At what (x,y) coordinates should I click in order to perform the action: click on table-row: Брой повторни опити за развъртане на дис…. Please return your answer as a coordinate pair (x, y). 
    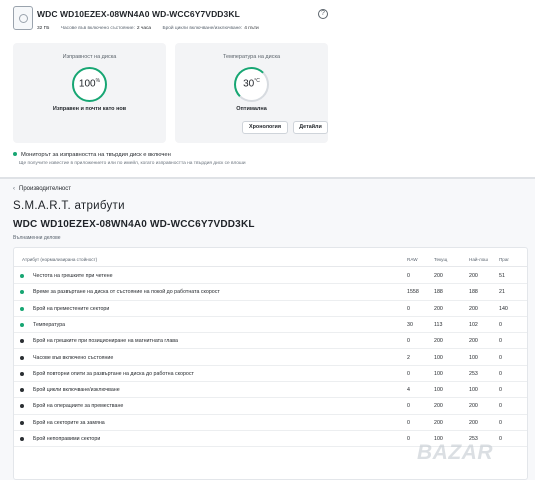
    Looking at the image, I should click on (270, 374).